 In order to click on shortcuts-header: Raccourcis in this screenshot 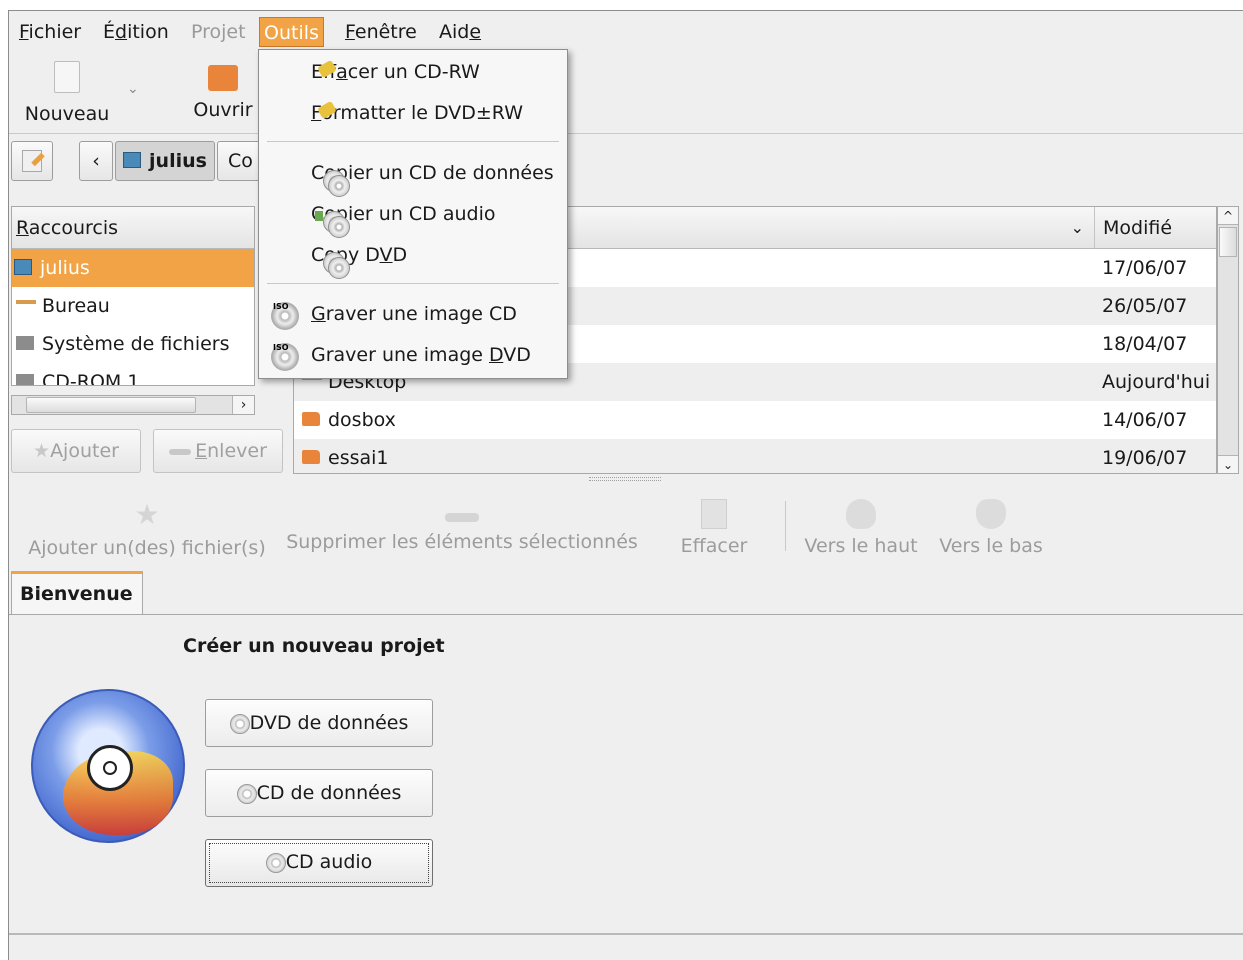, I will do `click(133, 228)`.